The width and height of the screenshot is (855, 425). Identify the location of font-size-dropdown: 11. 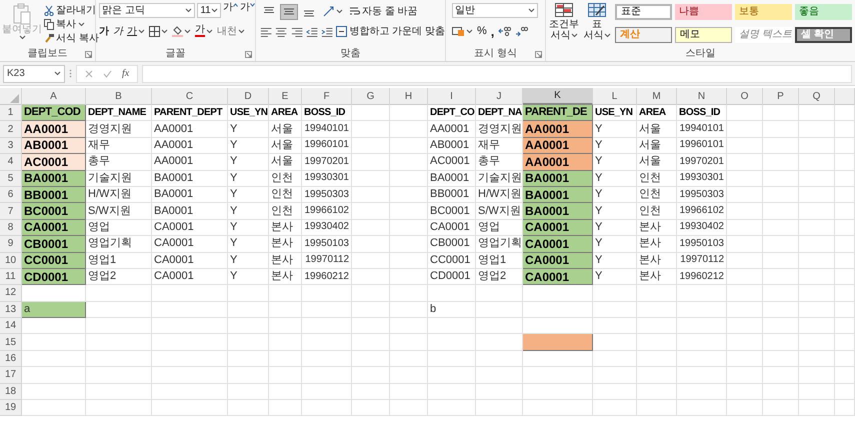
(209, 10).